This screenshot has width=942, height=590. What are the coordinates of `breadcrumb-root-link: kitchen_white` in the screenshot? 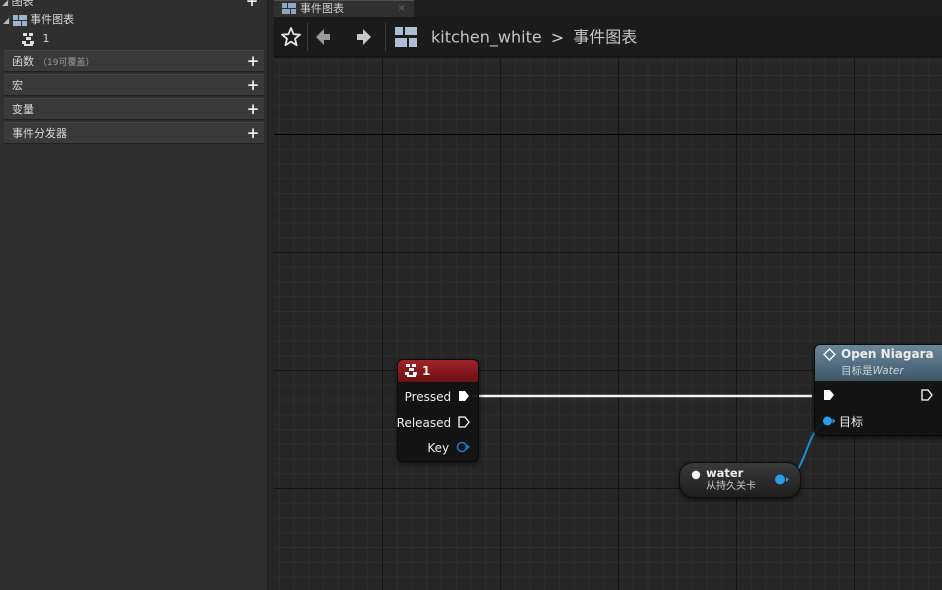 It's located at (486, 37).